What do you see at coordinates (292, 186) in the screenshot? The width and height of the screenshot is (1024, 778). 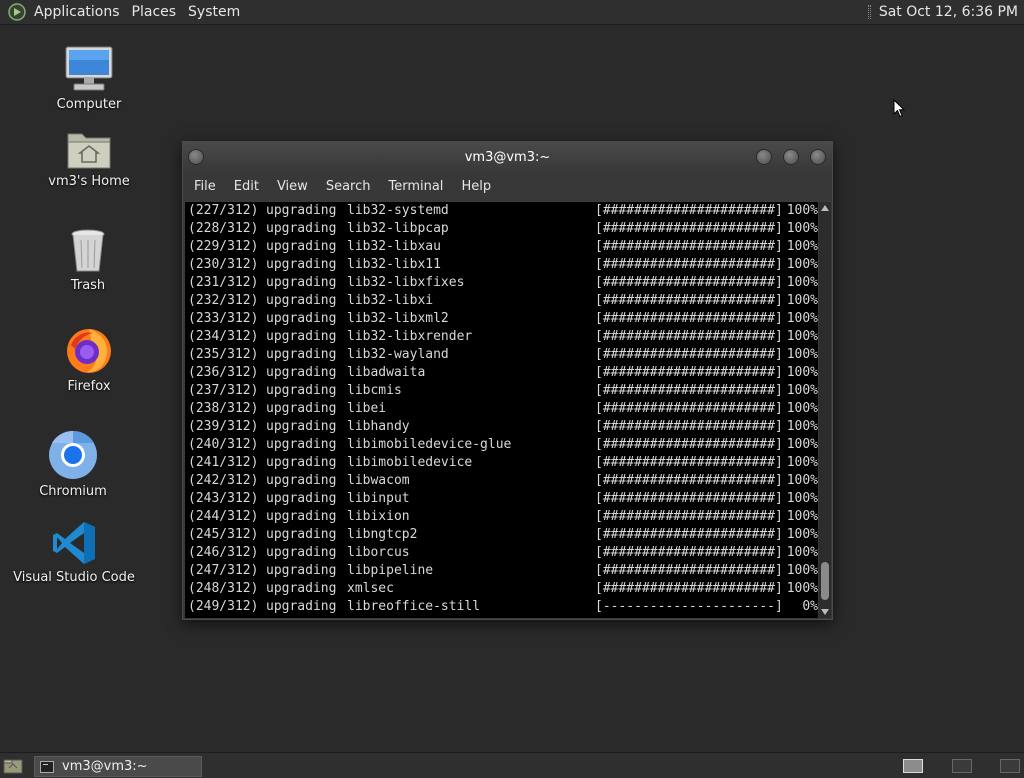 I see `menu-view: View` at bounding box center [292, 186].